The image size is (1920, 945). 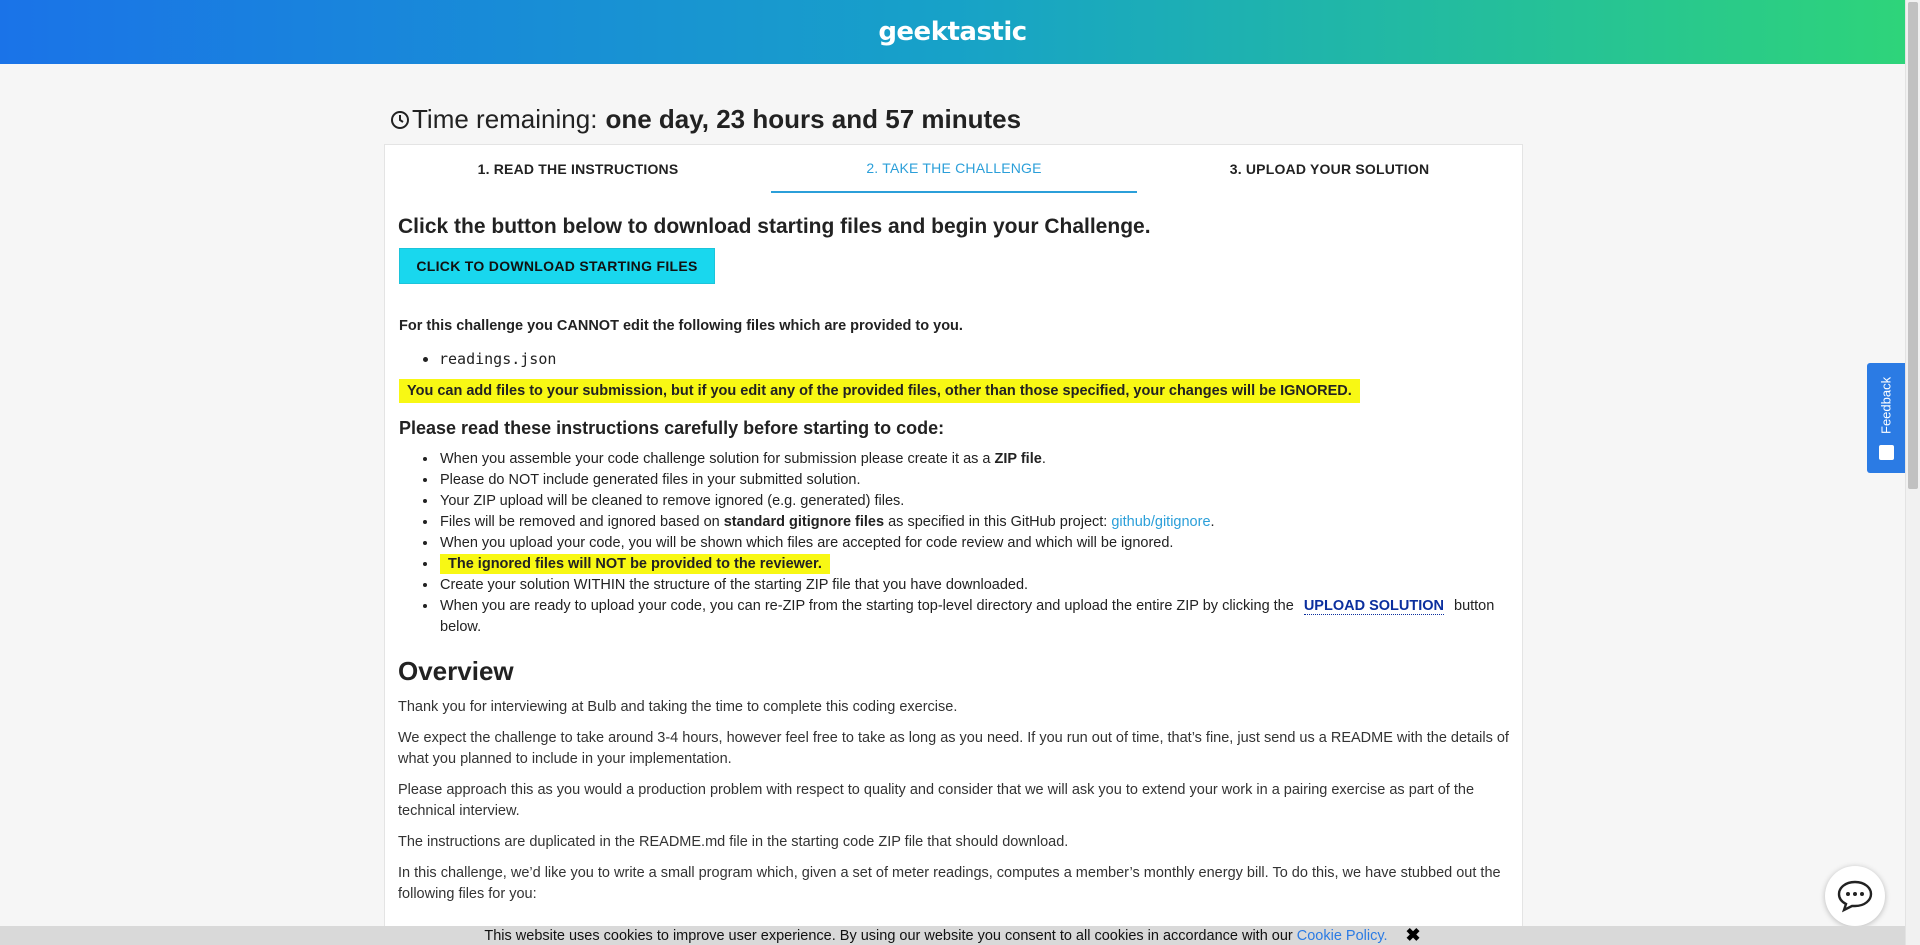 What do you see at coordinates (998, 522) in the screenshot?
I see `instruction-text: as specified in this GitHub project:` at bounding box center [998, 522].